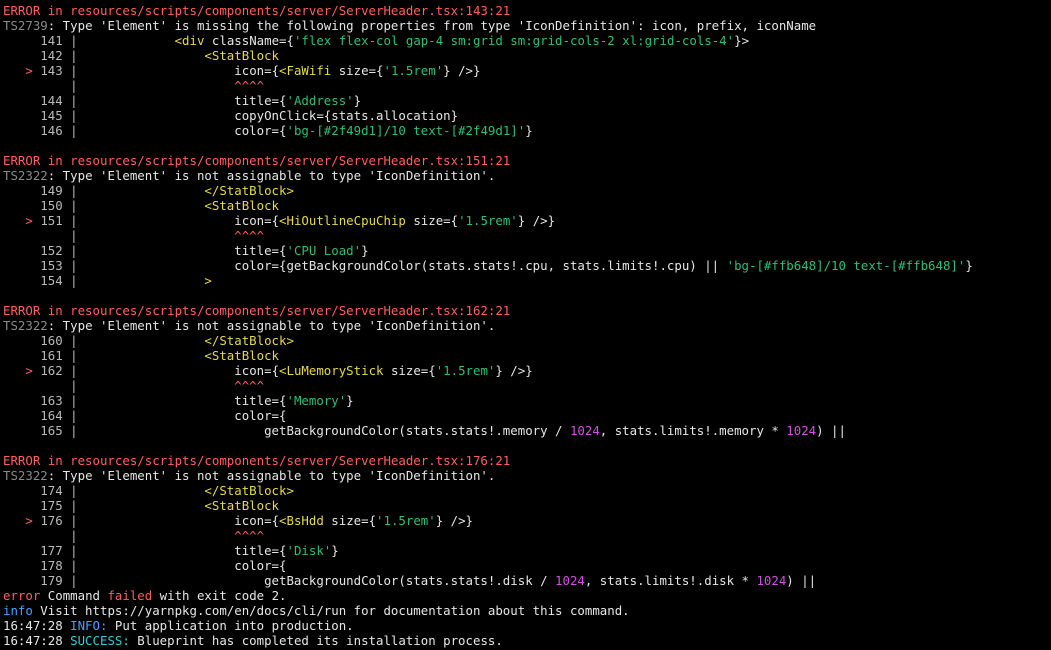  I want to click on terminal-text-segment: 175 |, so click(44, 505).